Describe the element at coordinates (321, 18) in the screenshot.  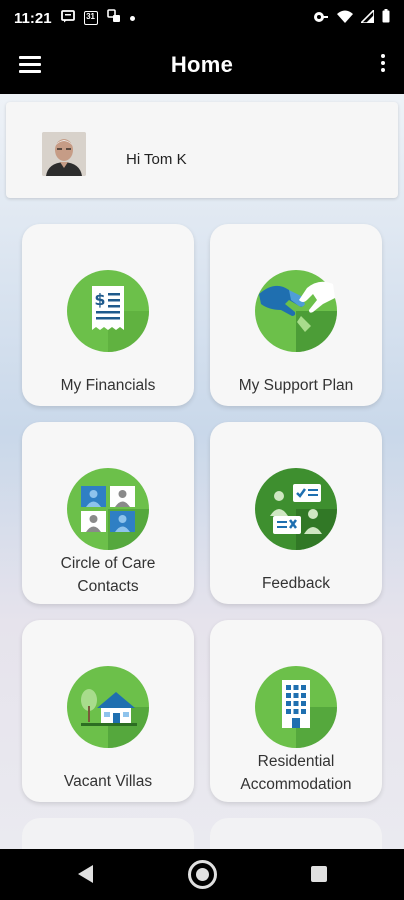
I see `vpn-key-icon` at that location.